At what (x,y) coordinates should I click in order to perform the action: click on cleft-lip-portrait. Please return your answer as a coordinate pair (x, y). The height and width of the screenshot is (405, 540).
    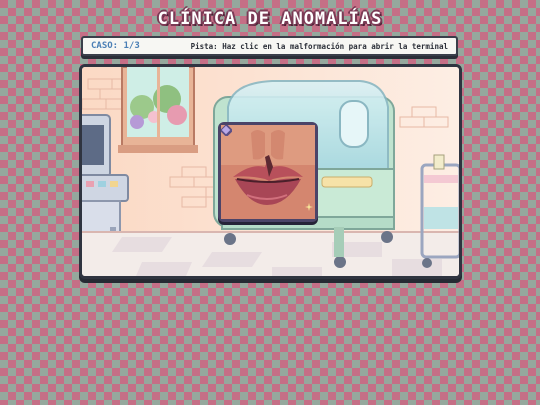
    Looking at the image, I should click on (268, 172).